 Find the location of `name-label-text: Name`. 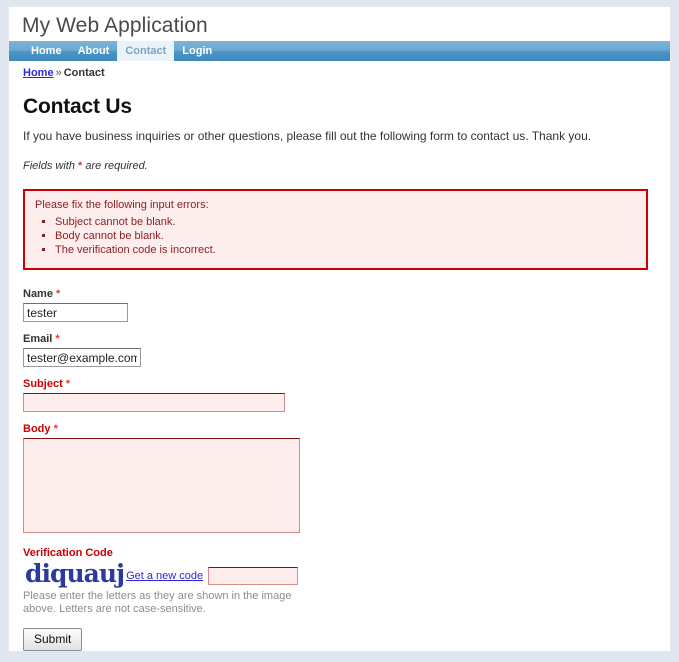

name-label-text: Name is located at coordinates (38, 294).